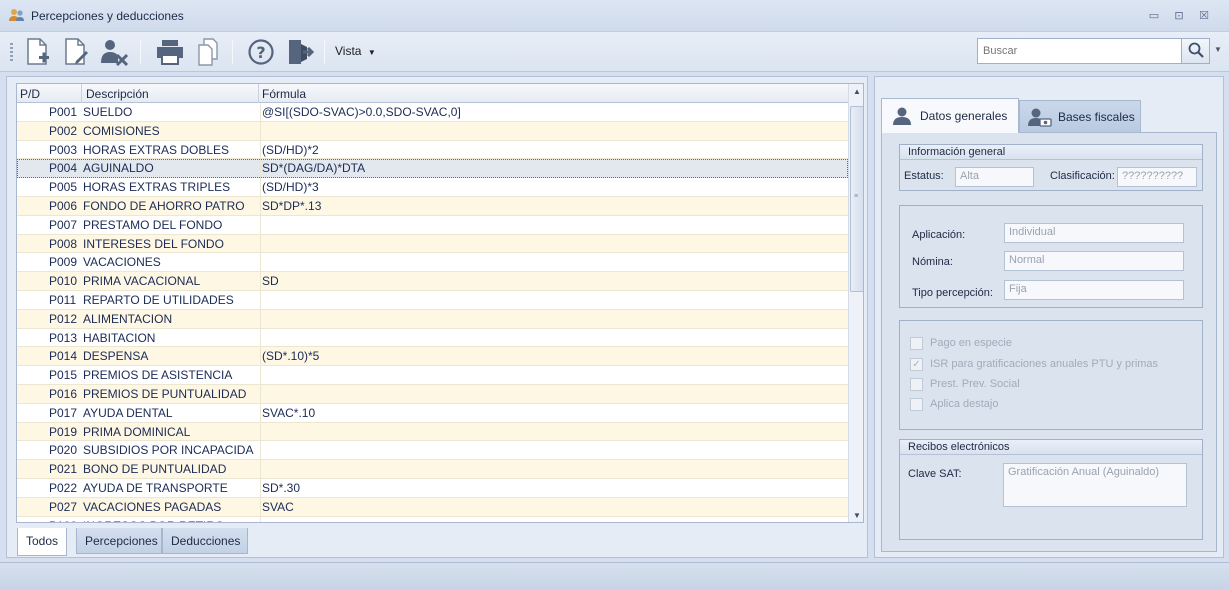  Describe the element at coordinates (950, 115) in the screenshot. I see `tab-datos-generales: Datos generales` at that location.